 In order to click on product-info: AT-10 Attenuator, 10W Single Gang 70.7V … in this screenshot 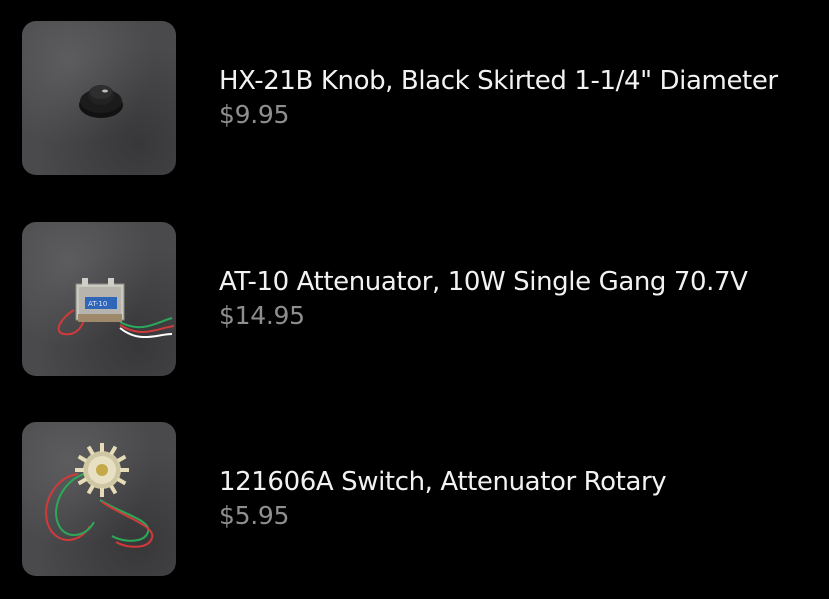, I will do `click(519, 299)`.